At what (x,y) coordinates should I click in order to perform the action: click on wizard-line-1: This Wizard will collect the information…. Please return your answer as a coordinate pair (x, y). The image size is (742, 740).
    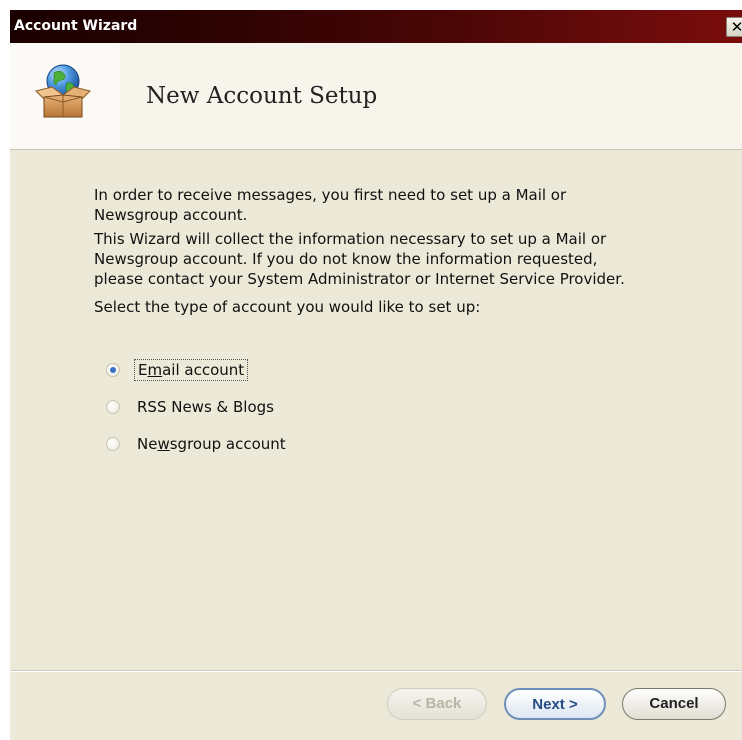
    Looking at the image, I should click on (350, 239).